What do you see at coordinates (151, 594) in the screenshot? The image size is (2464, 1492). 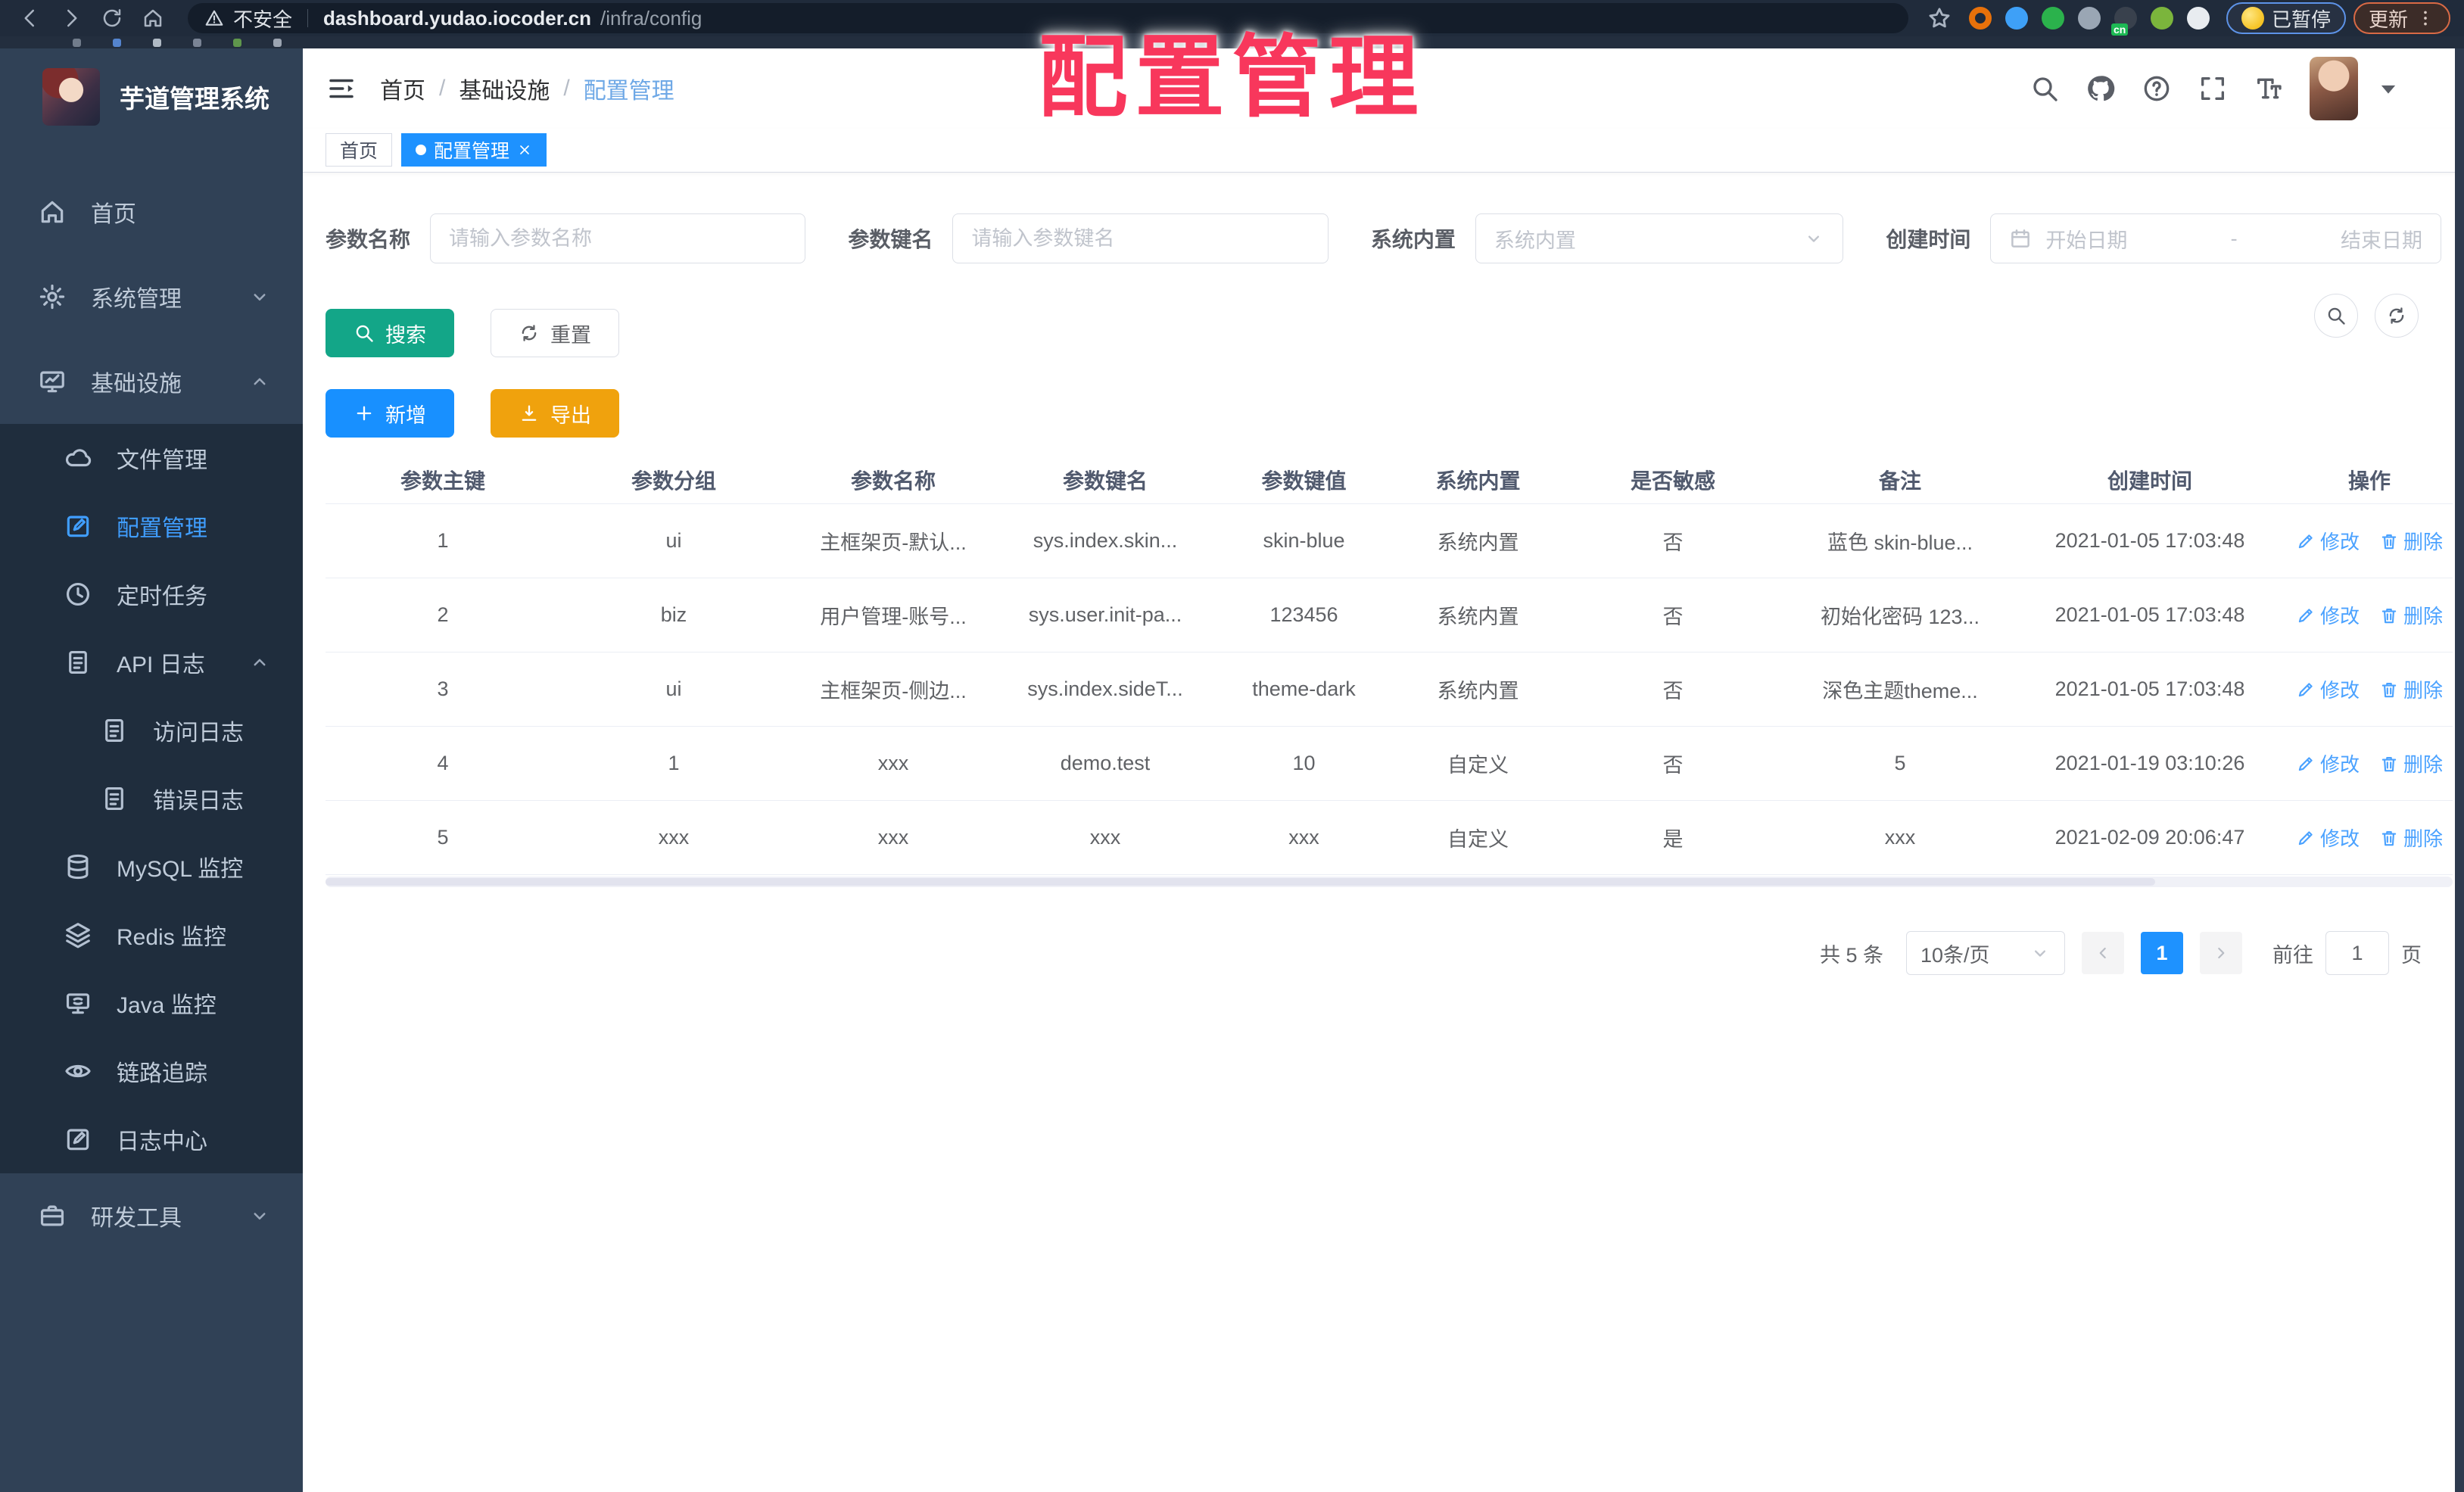 I see `sidebar-item-定时任务: 定时任务` at bounding box center [151, 594].